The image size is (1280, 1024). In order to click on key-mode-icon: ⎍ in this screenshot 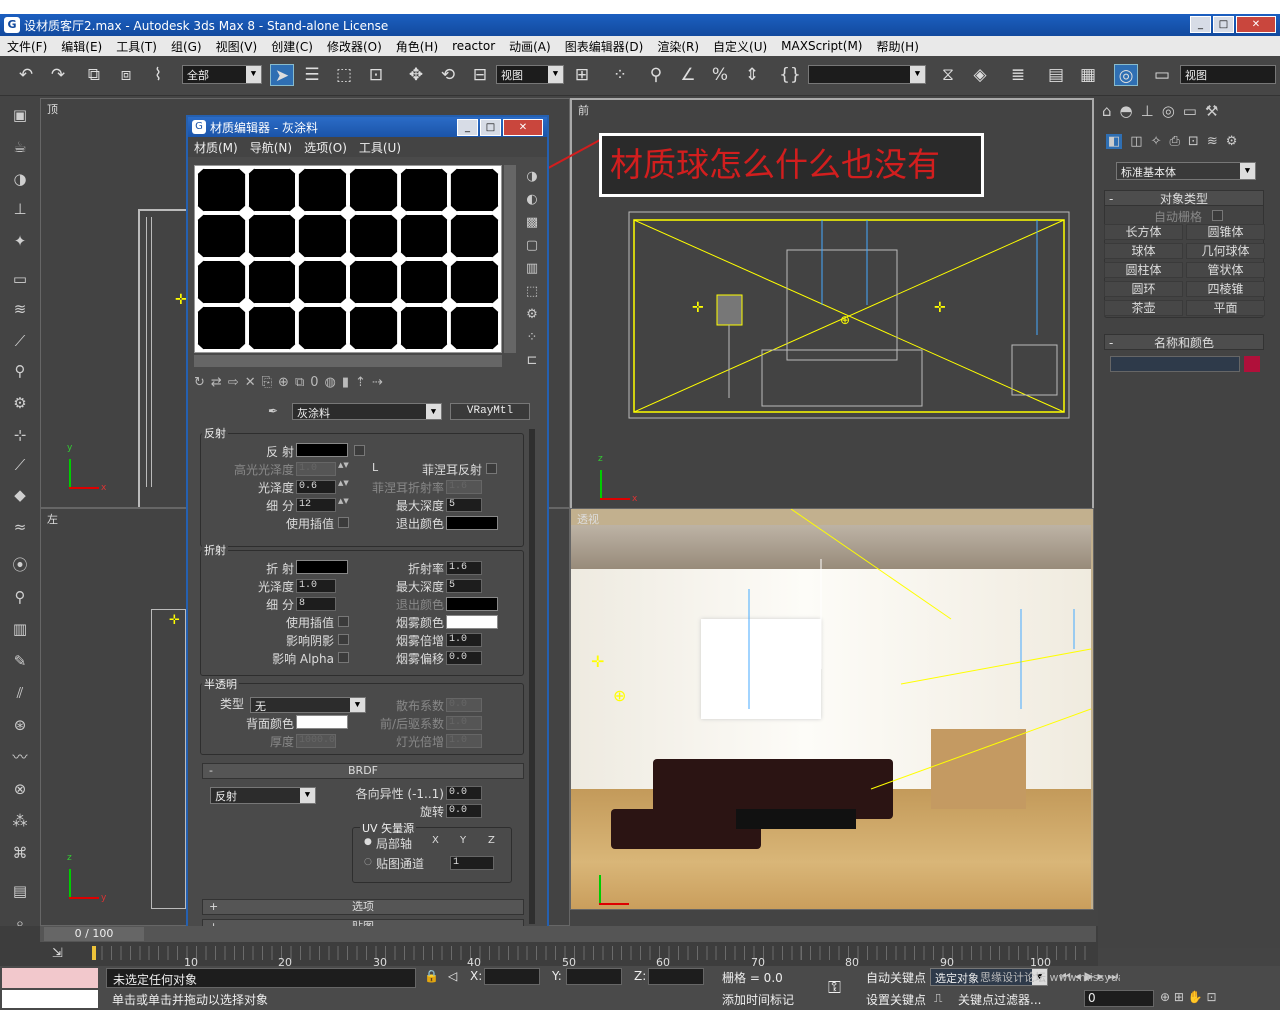, I will do `click(938, 998)`.